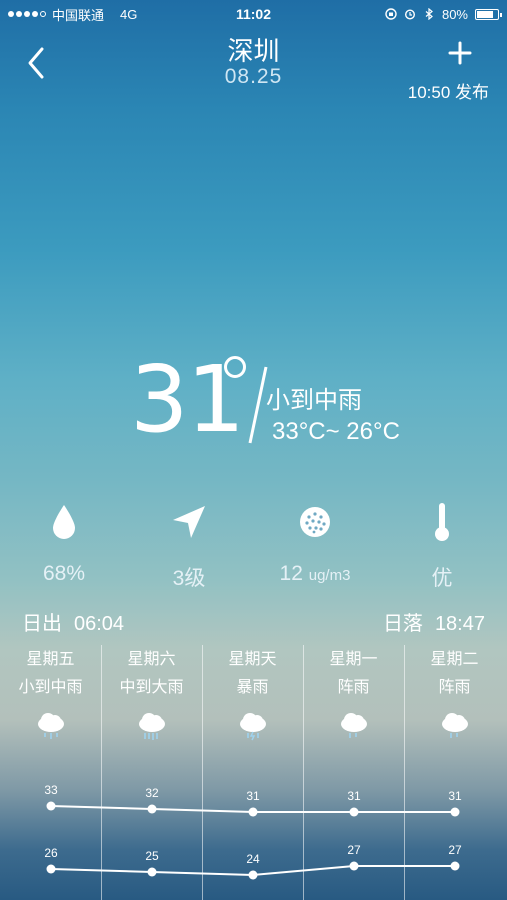  Describe the element at coordinates (315, 522) in the screenshot. I see `pm25-icon` at that location.